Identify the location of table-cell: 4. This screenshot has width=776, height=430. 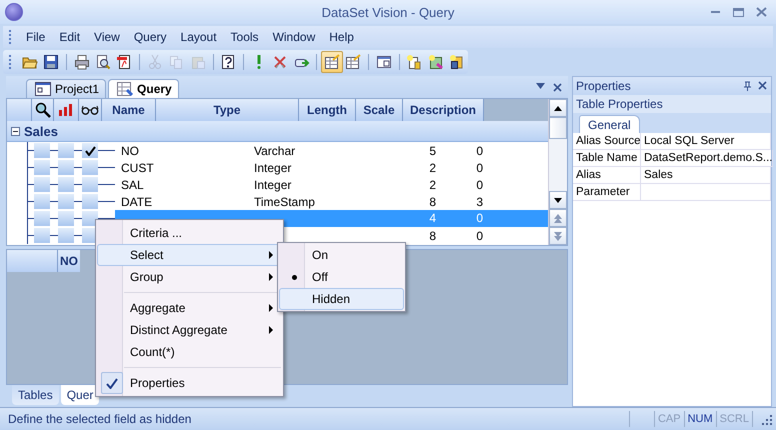
(419, 218).